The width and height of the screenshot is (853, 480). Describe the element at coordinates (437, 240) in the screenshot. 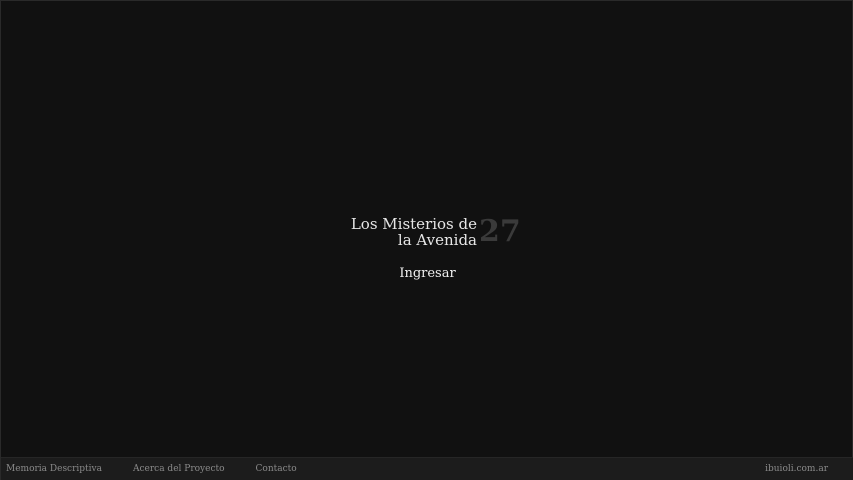

I see `logo-title-line2: la Avenida` at that location.